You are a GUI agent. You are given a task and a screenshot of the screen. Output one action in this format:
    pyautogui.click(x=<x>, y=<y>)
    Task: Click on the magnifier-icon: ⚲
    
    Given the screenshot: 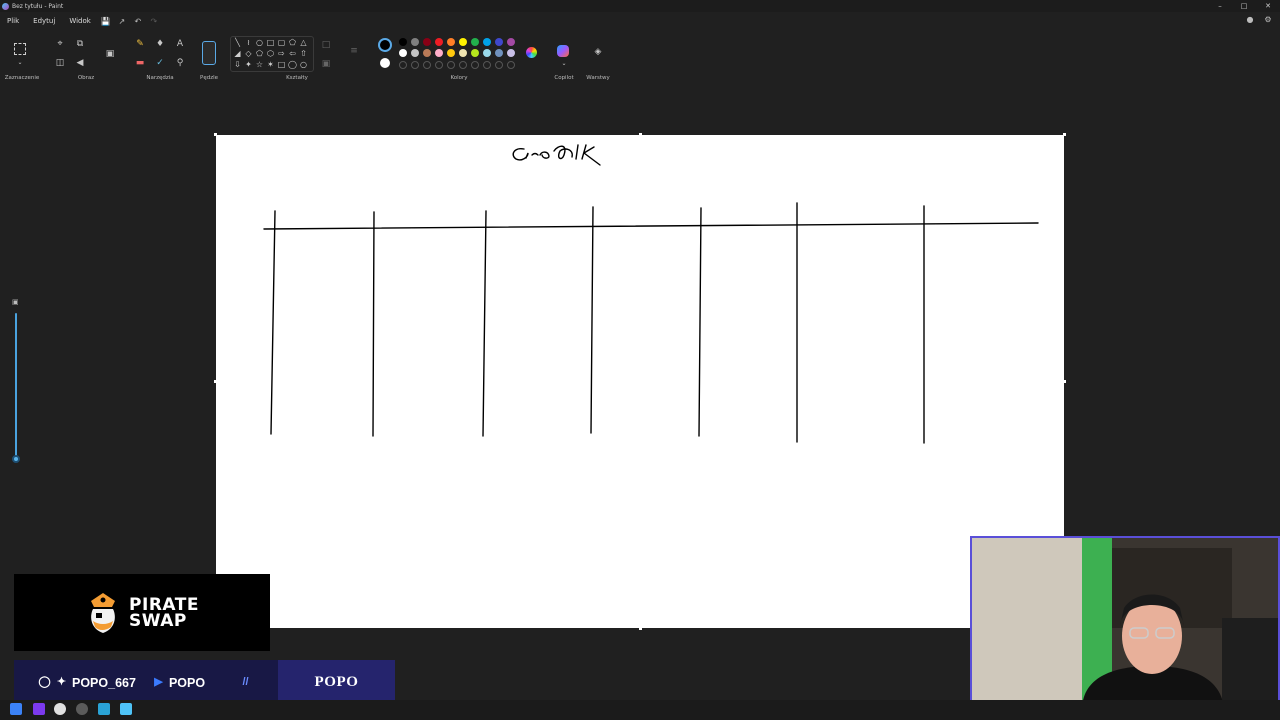 What is the action you would take?
    pyautogui.click(x=180, y=63)
    